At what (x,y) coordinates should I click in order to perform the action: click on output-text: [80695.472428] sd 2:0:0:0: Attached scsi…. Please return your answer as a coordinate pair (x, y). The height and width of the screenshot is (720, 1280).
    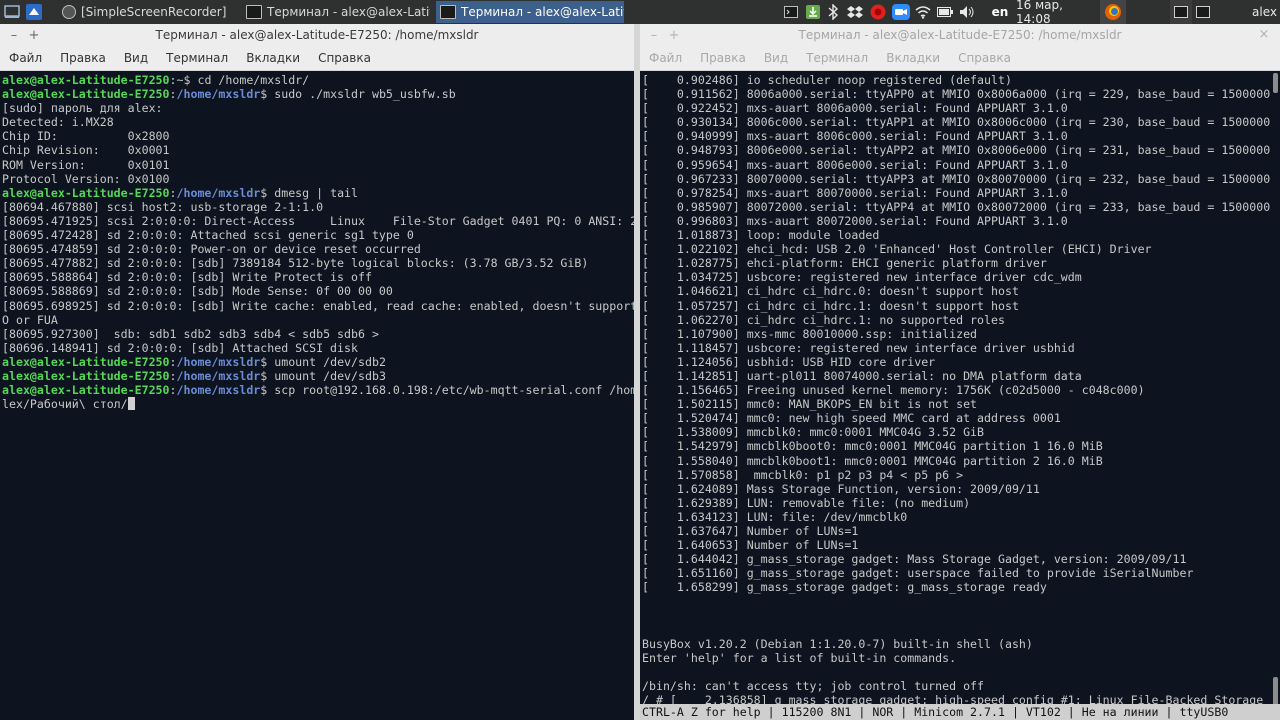
    Looking at the image, I should click on (208, 235).